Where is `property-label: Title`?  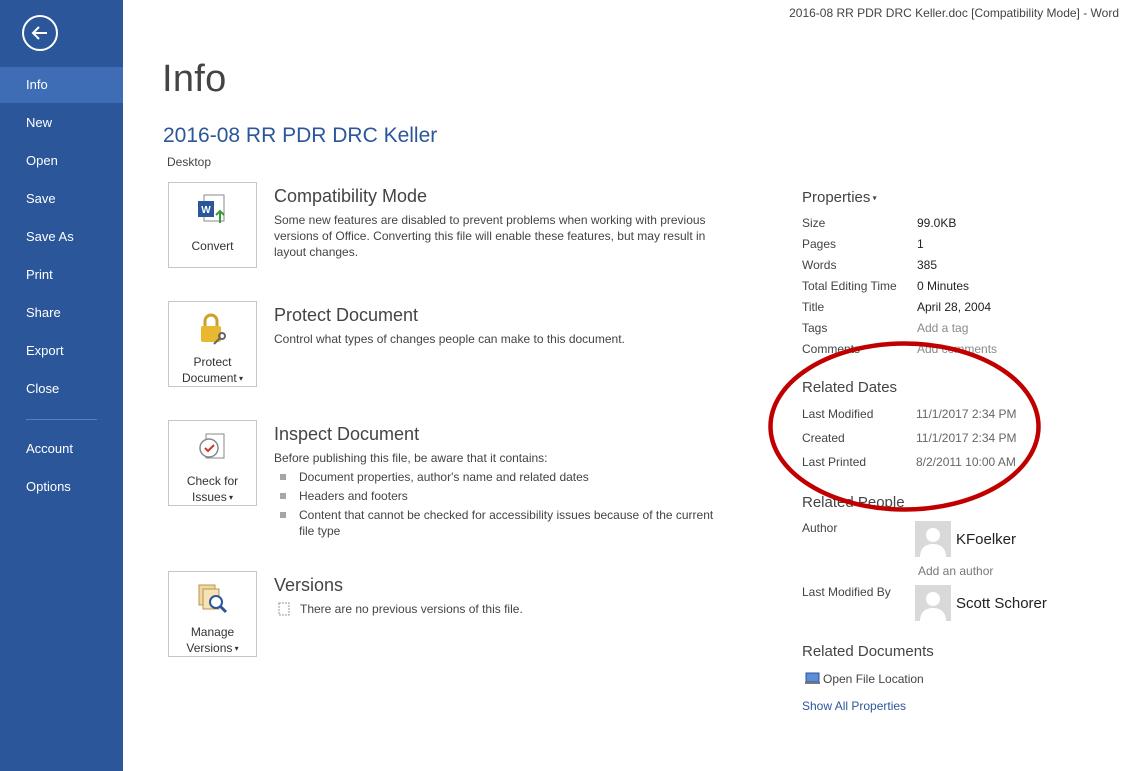 property-label: Title is located at coordinates (813, 307).